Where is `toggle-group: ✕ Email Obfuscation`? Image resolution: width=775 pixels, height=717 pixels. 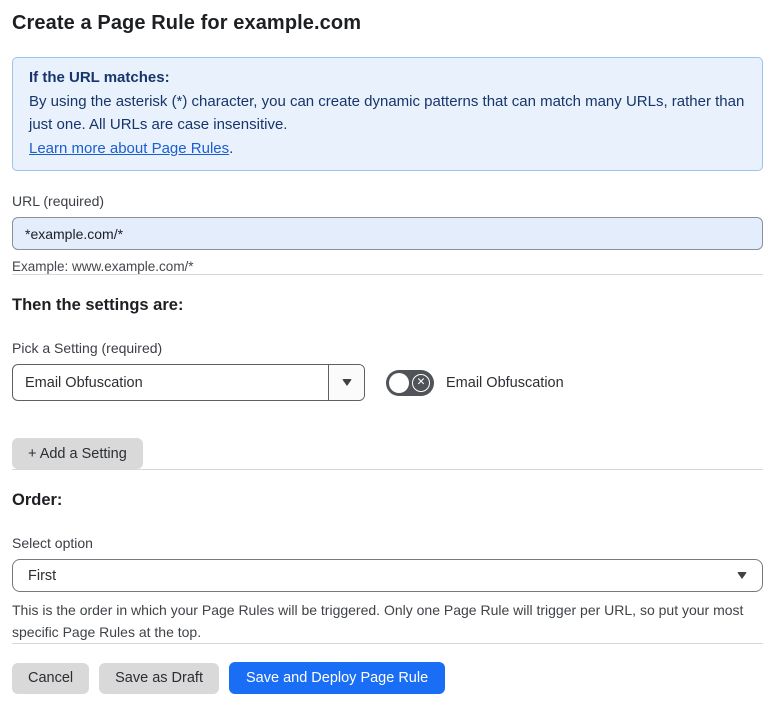
toggle-group: ✕ Email Obfuscation is located at coordinates (475, 382).